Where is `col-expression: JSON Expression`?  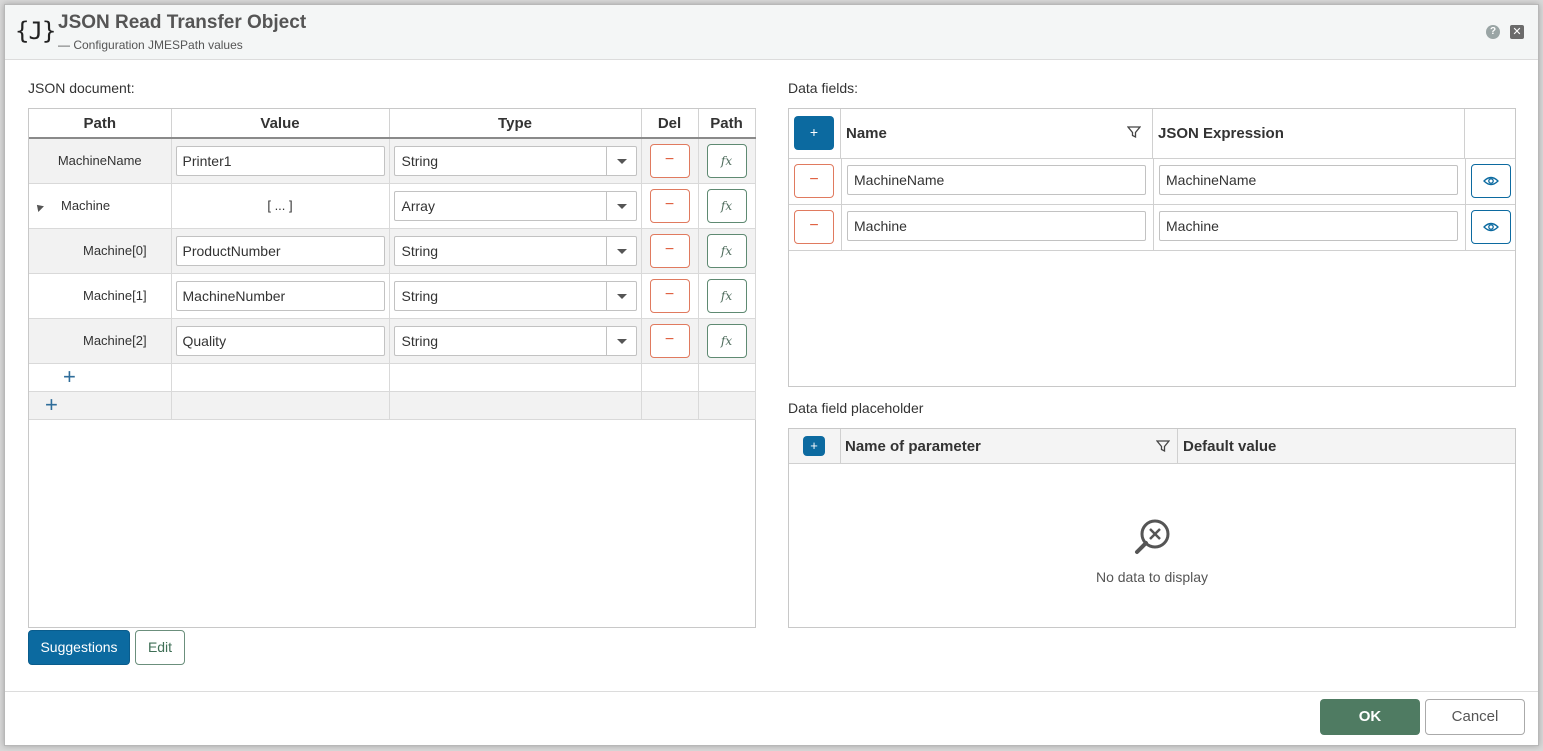
col-expression: JSON Expression is located at coordinates (1309, 133).